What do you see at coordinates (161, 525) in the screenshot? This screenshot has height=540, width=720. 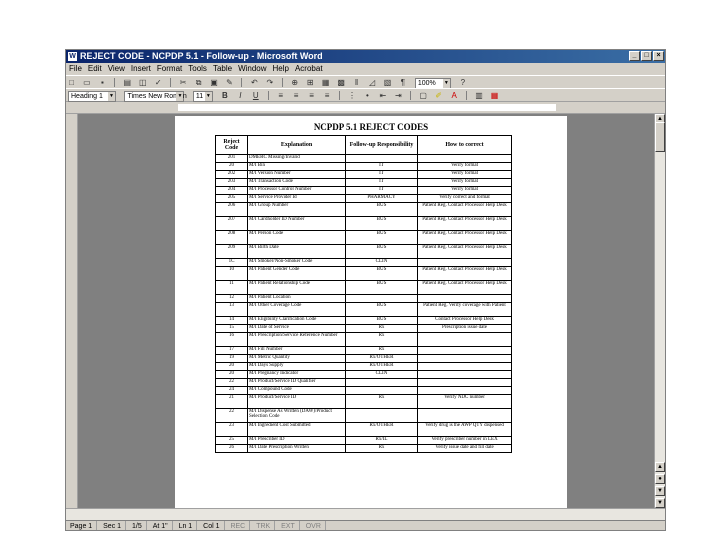 I see `status-at: At 1"` at bounding box center [161, 525].